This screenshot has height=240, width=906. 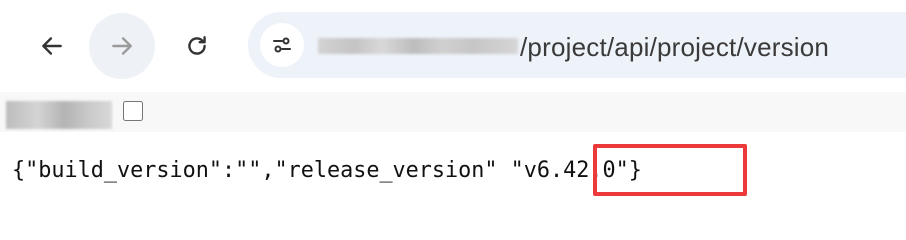 I want to click on arrow-left-icon, so click(x=52, y=46).